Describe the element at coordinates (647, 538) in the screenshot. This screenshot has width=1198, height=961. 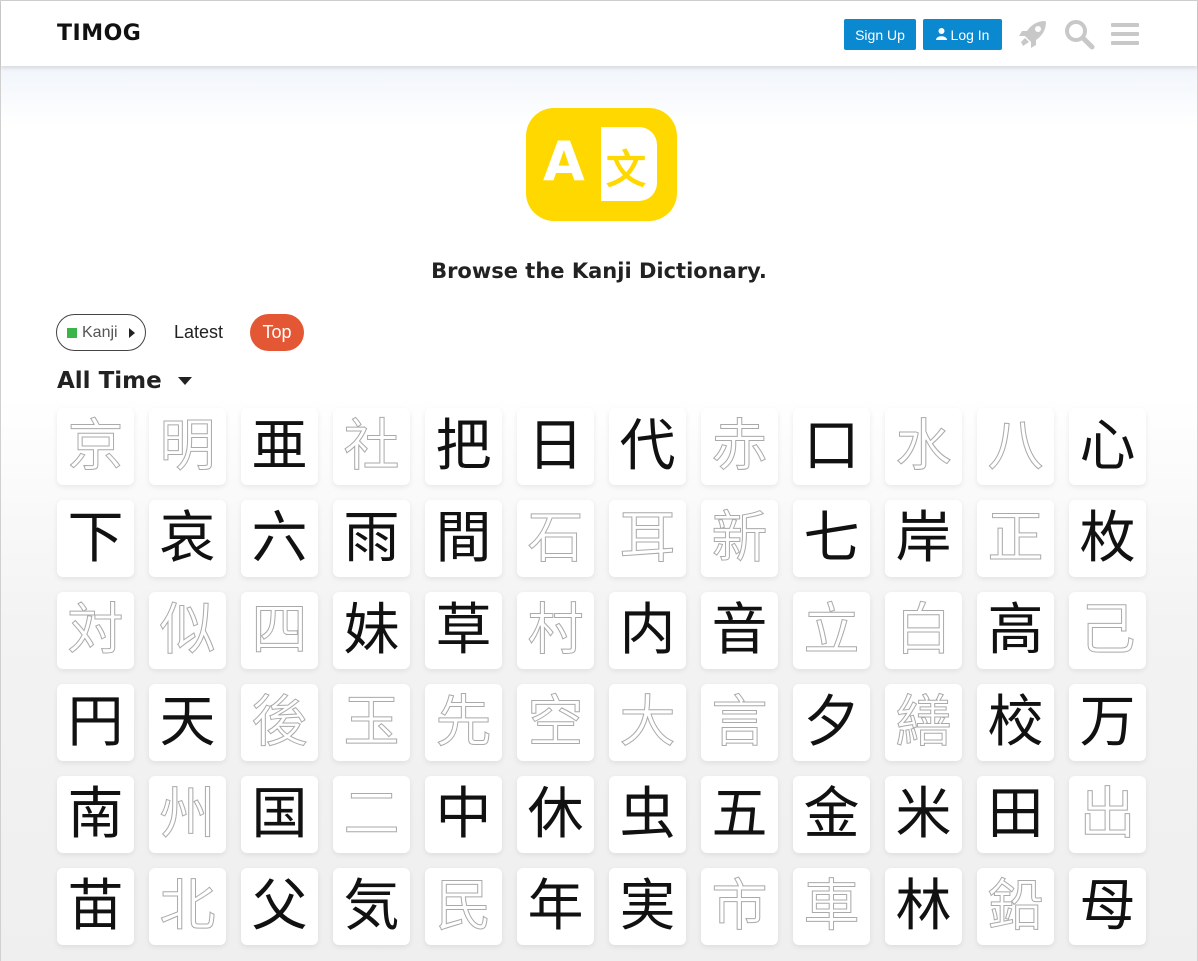
I see `kanji-tile: 耳` at that location.